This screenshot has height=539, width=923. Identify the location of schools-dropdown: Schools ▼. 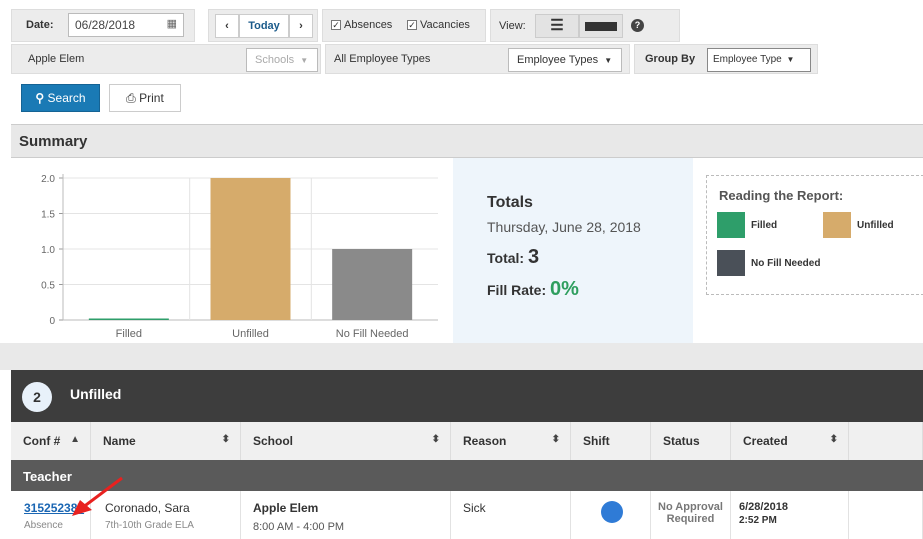
(282, 60).